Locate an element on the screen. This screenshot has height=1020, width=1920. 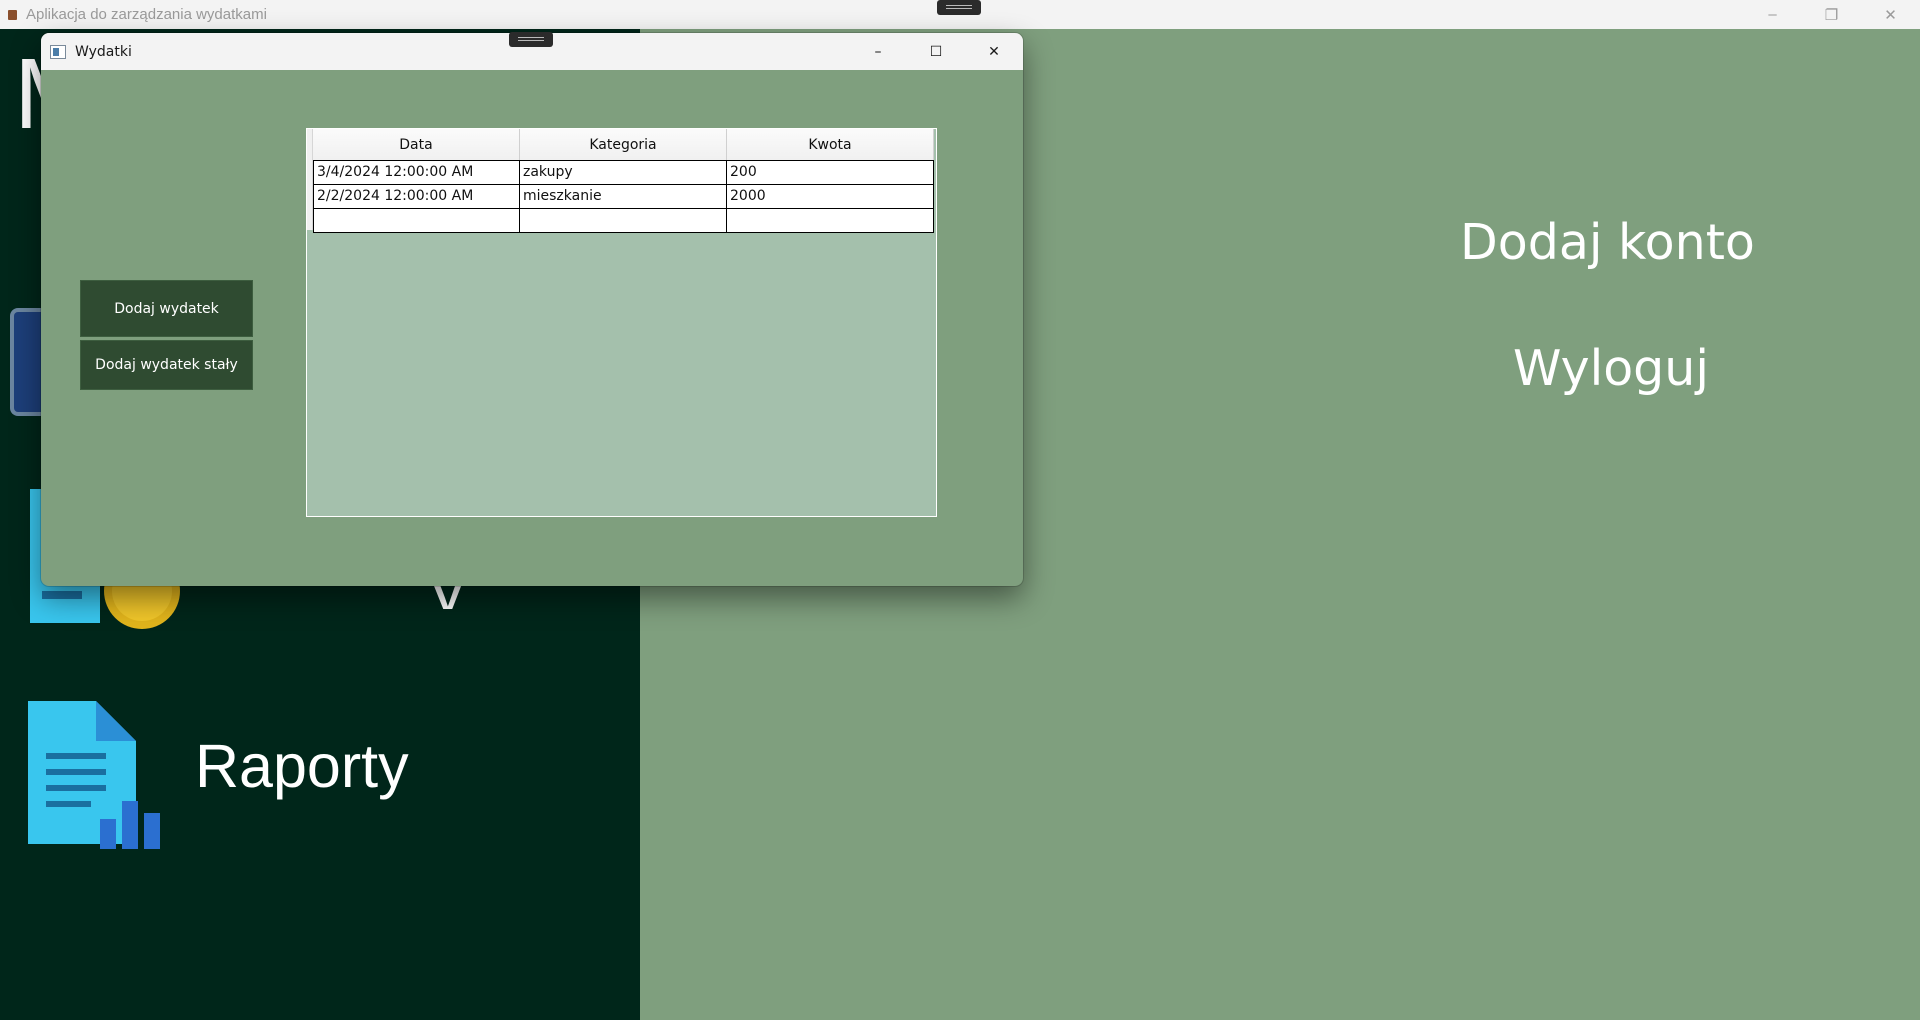
table-row: 3/4/2024 12:00:00 AM zakupy 200 is located at coordinates (623, 172).